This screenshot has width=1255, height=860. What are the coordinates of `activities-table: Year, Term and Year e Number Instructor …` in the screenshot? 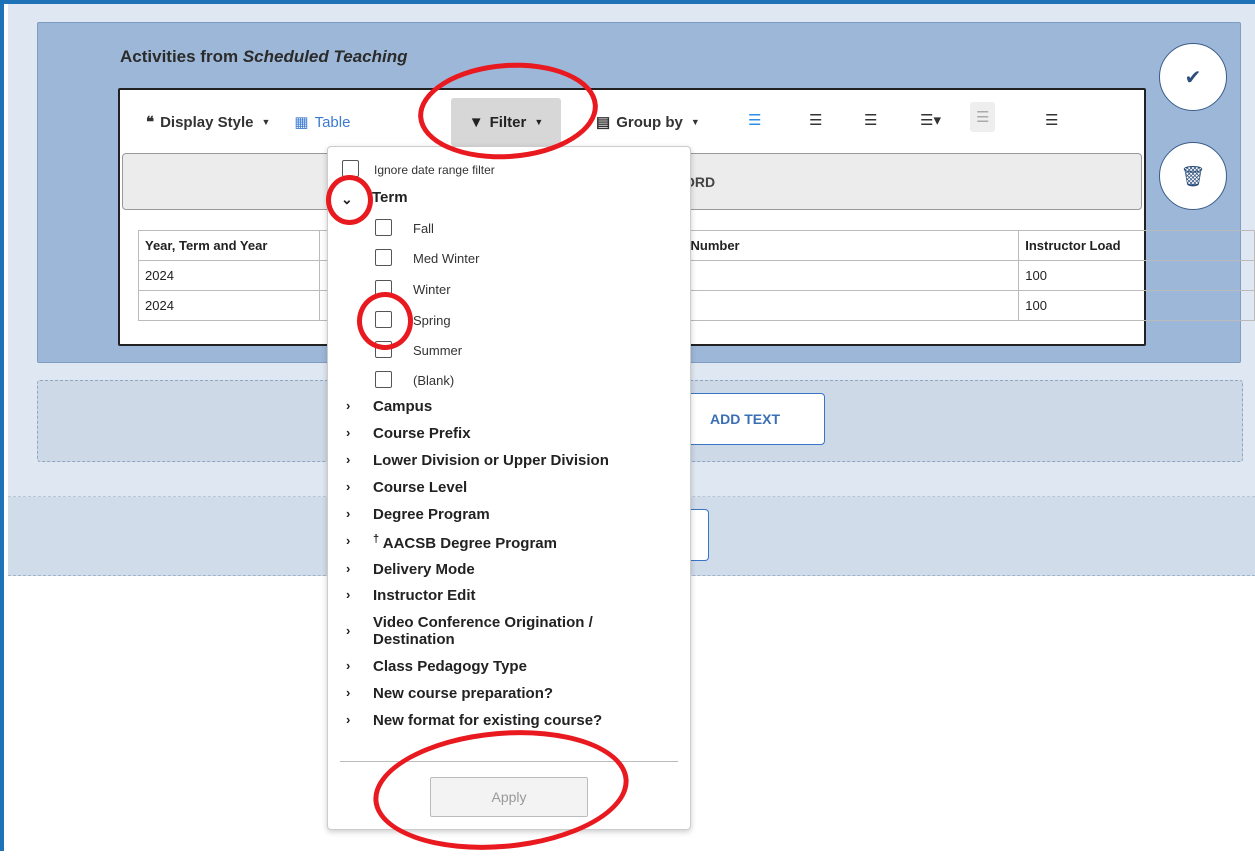 It's located at (696, 275).